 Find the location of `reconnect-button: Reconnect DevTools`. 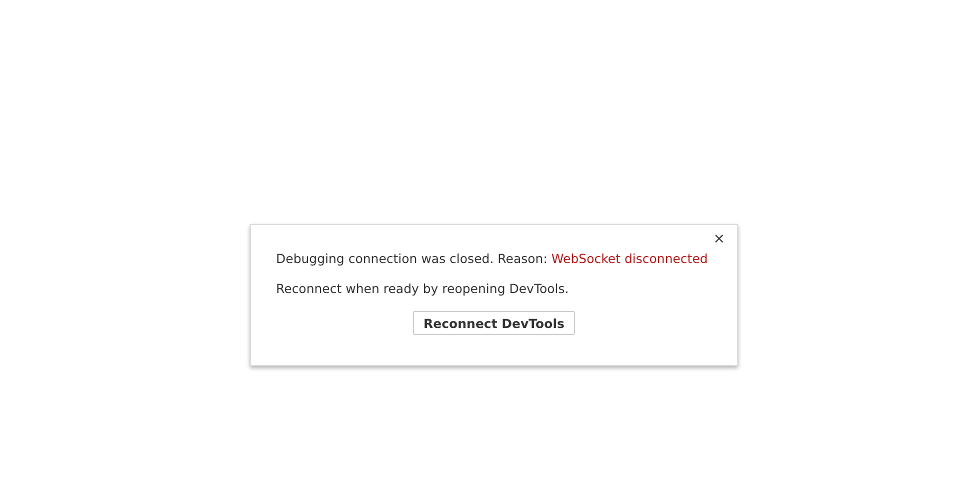

reconnect-button: Reconnect DevTools is located at coordinates (494, 323).